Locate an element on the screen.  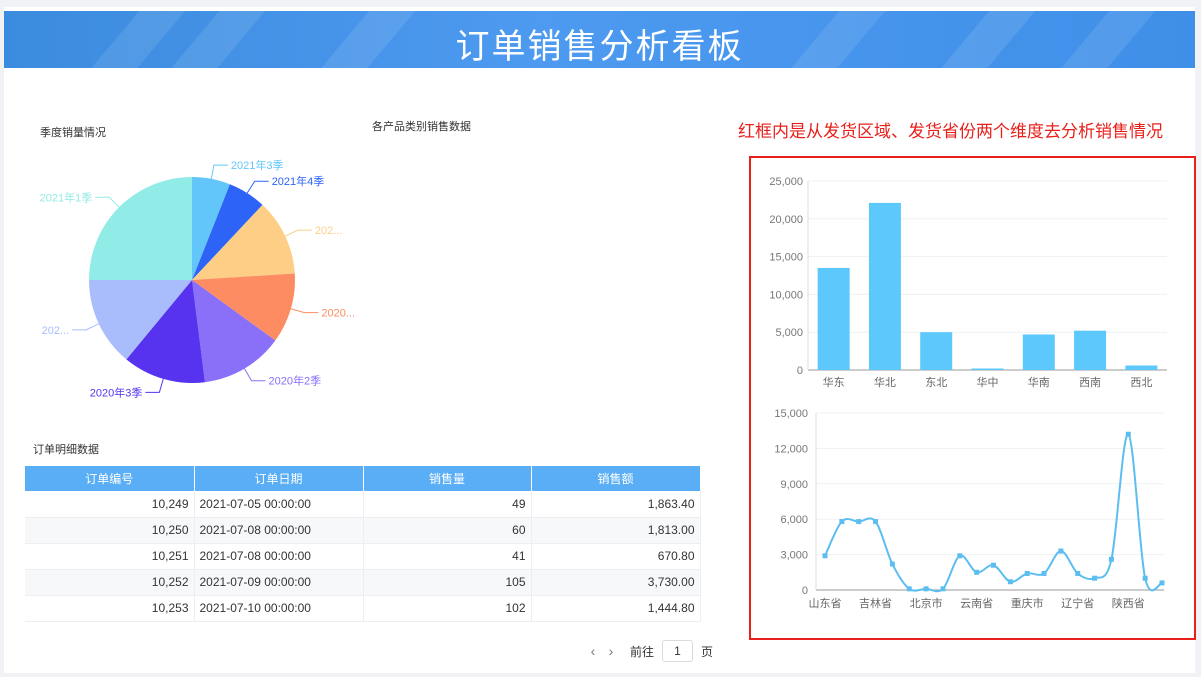
line-x-tick-label: 北京市 is located at coordinates (926, 603).